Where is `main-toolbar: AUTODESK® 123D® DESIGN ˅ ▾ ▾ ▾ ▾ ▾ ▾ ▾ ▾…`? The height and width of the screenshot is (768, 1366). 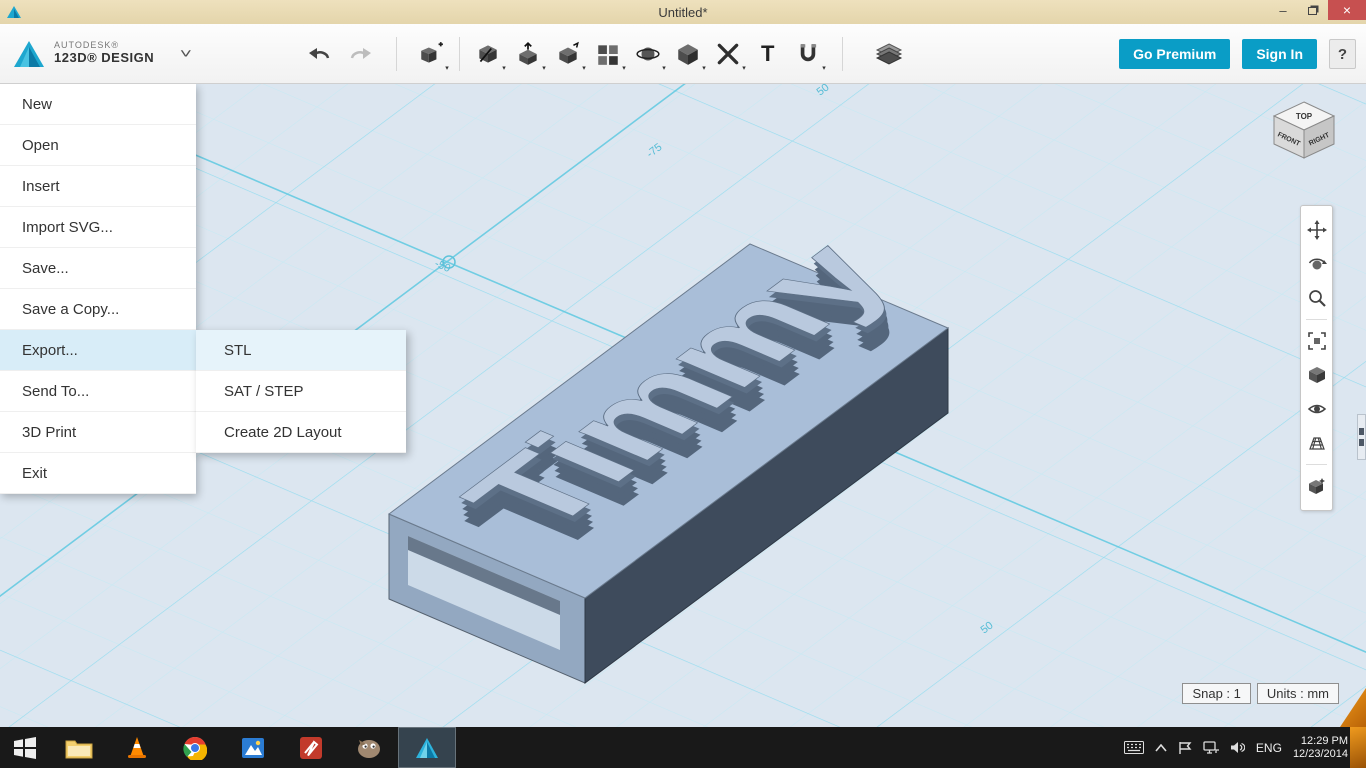 main-toolbar: AUTODESK® 123D® DESIGN ˅ ▾ ▾ ▾ ▾ ▾ ▾ ▾ ▾… is located at coordinates (683, 54).